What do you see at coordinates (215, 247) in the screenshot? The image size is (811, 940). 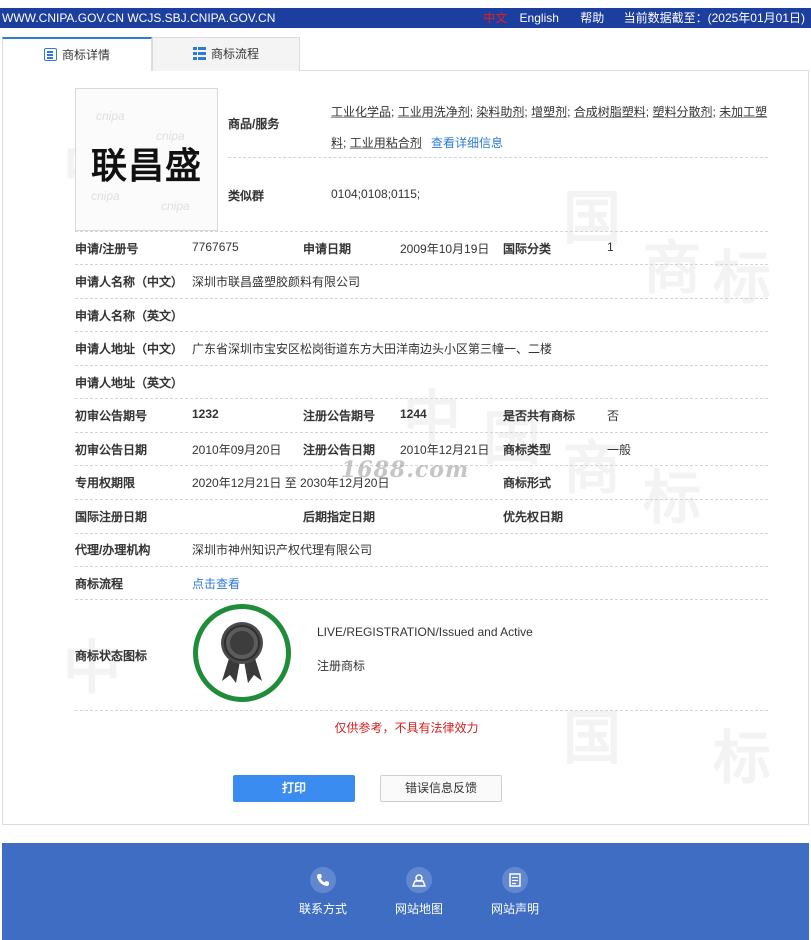 I see `reg-no-value: 7767675` at bounding box center [215, 247].